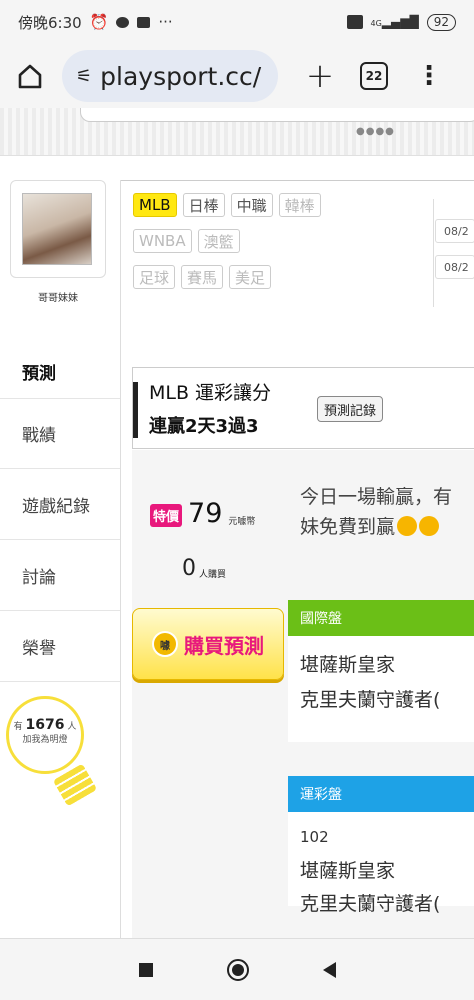 The image size is (474, 1000). I want to click on site-settings-icon: ⚟, so click(84, 76).